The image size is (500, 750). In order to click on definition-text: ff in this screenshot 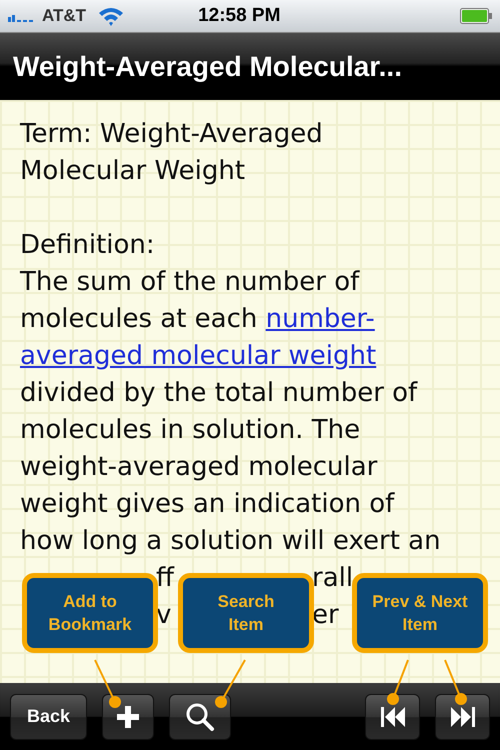, I will do `click(165, 578)`.